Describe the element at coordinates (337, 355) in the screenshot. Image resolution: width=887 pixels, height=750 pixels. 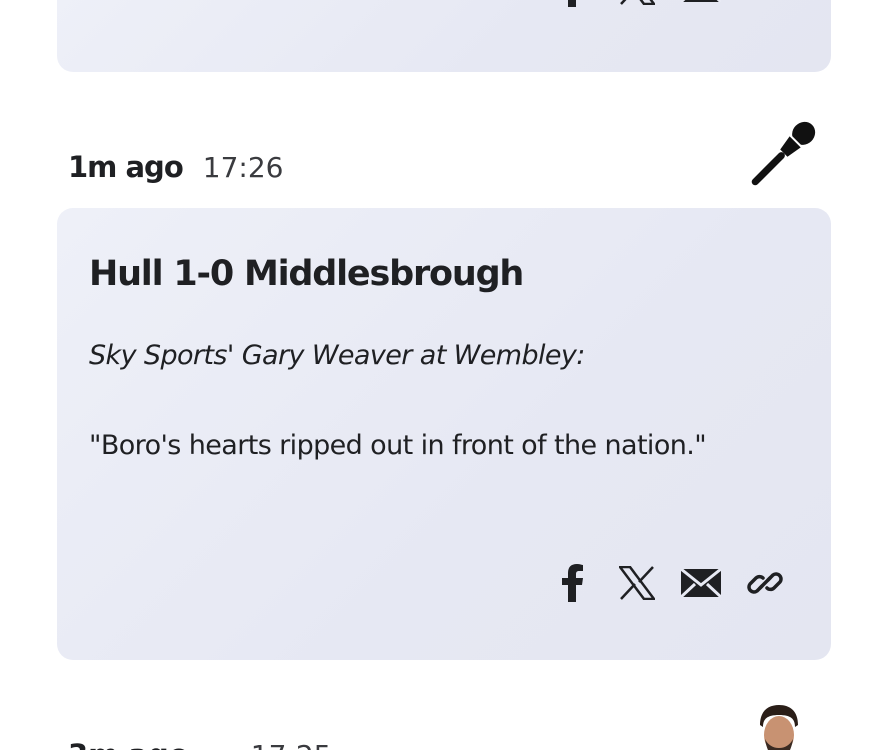
I see `entry-byline: Sky Sports' Gary Weaver at Wembley:` at that location.